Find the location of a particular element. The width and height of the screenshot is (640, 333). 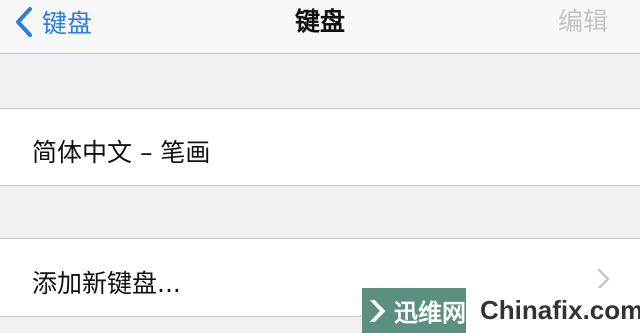

watermark-site: Chinafix.com is located at coordinates (560, 310).